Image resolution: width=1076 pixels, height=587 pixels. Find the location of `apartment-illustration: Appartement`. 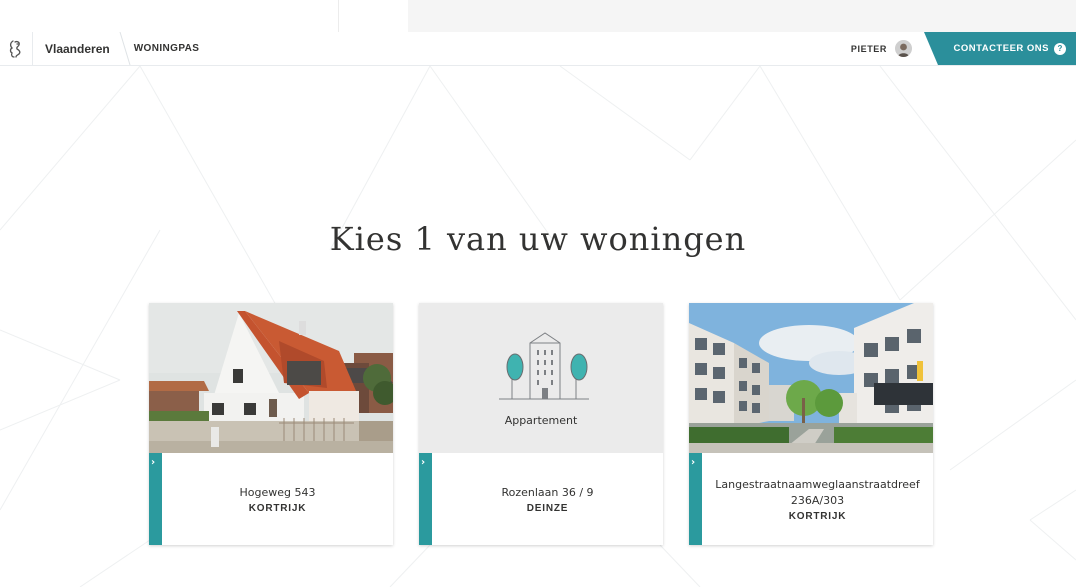

apartment-illustration: Appartement is located at coordinates (541, 378).